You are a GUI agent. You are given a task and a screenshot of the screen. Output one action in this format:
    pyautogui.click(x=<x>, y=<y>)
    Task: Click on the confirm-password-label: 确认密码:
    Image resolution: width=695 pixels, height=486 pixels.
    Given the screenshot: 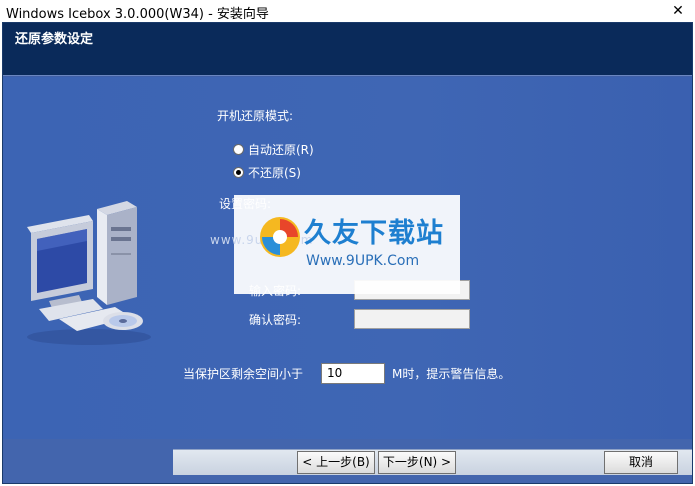 What is the action you would take?
    pyautogui.click(x=275, y=320)
    